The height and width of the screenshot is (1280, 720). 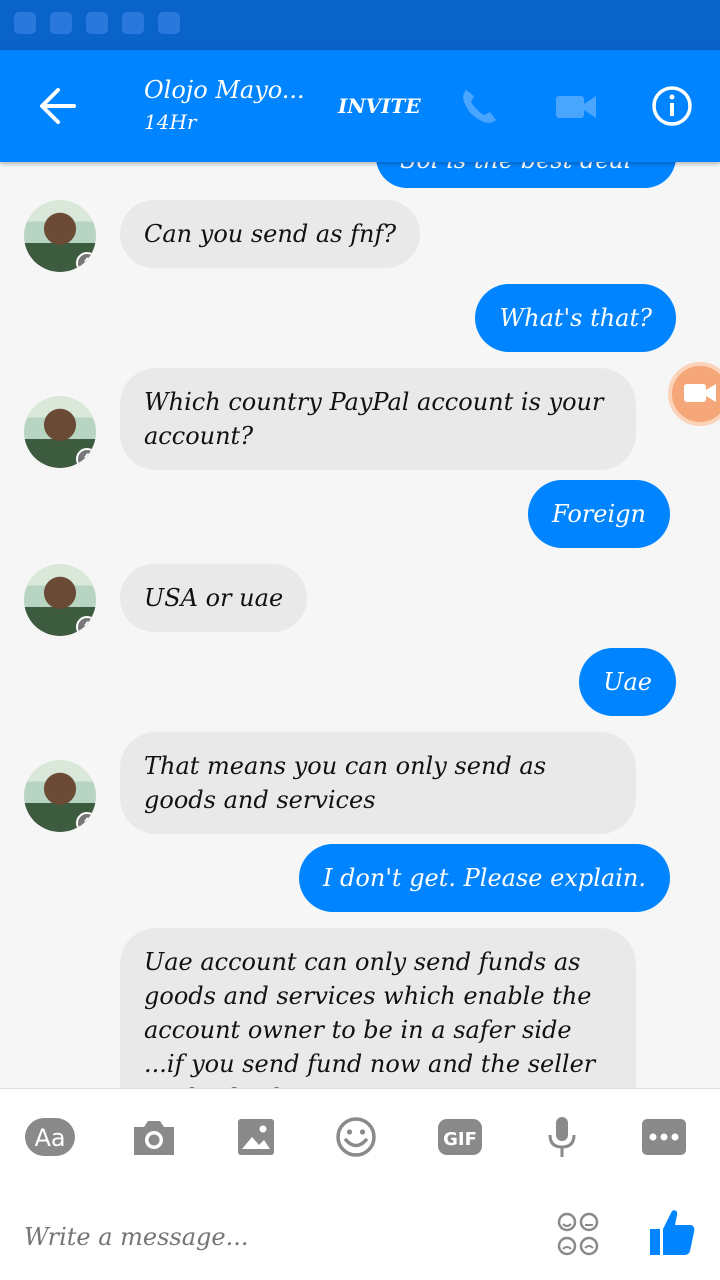 I want to click on last-active-status: 14Hr, so click(x=170, y=122).